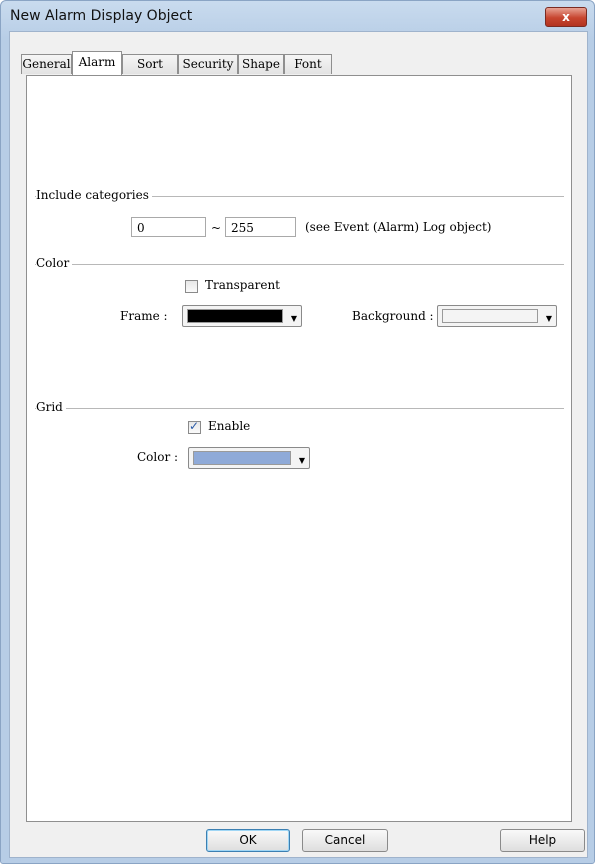 The height and width of the screenshot is (864, 595). What do you see at coordinates (101, 16) in the screenshot?
I see `window-title: New Alarm Display Object` at bounding box center [101, 16].